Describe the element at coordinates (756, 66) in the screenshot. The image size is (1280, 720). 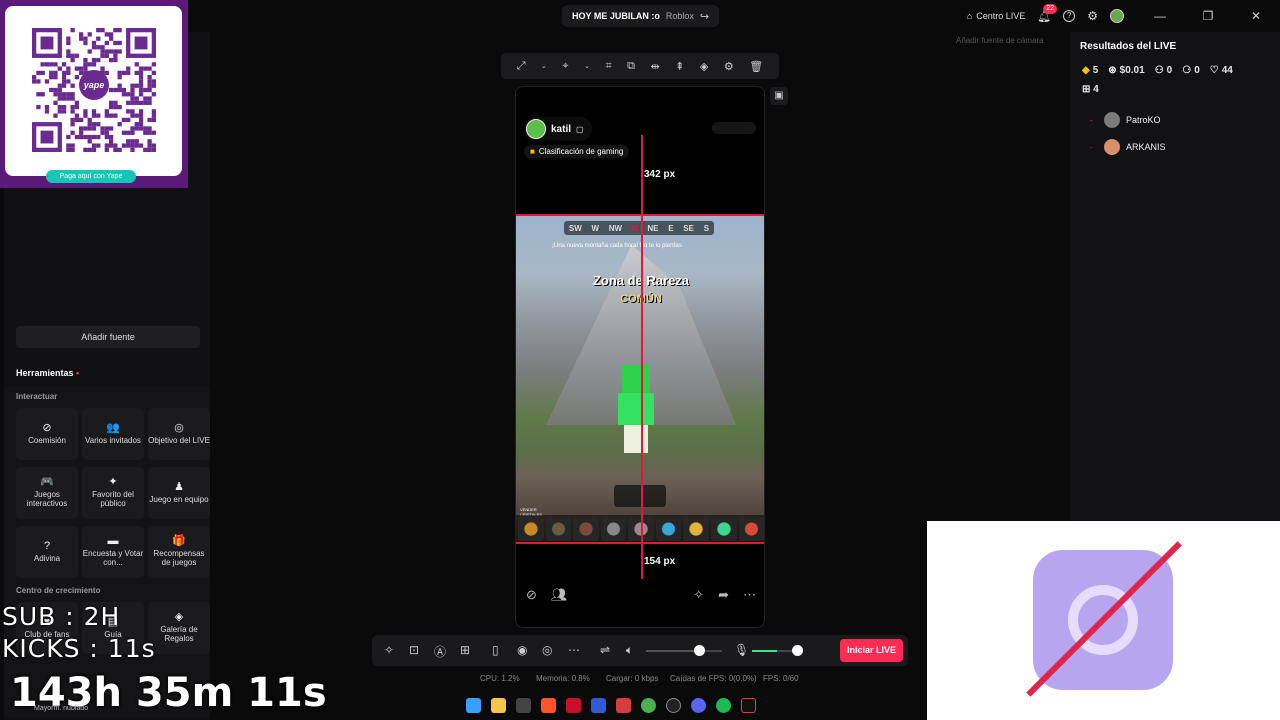
I see `trash-icon: 🗑︎` at that location.